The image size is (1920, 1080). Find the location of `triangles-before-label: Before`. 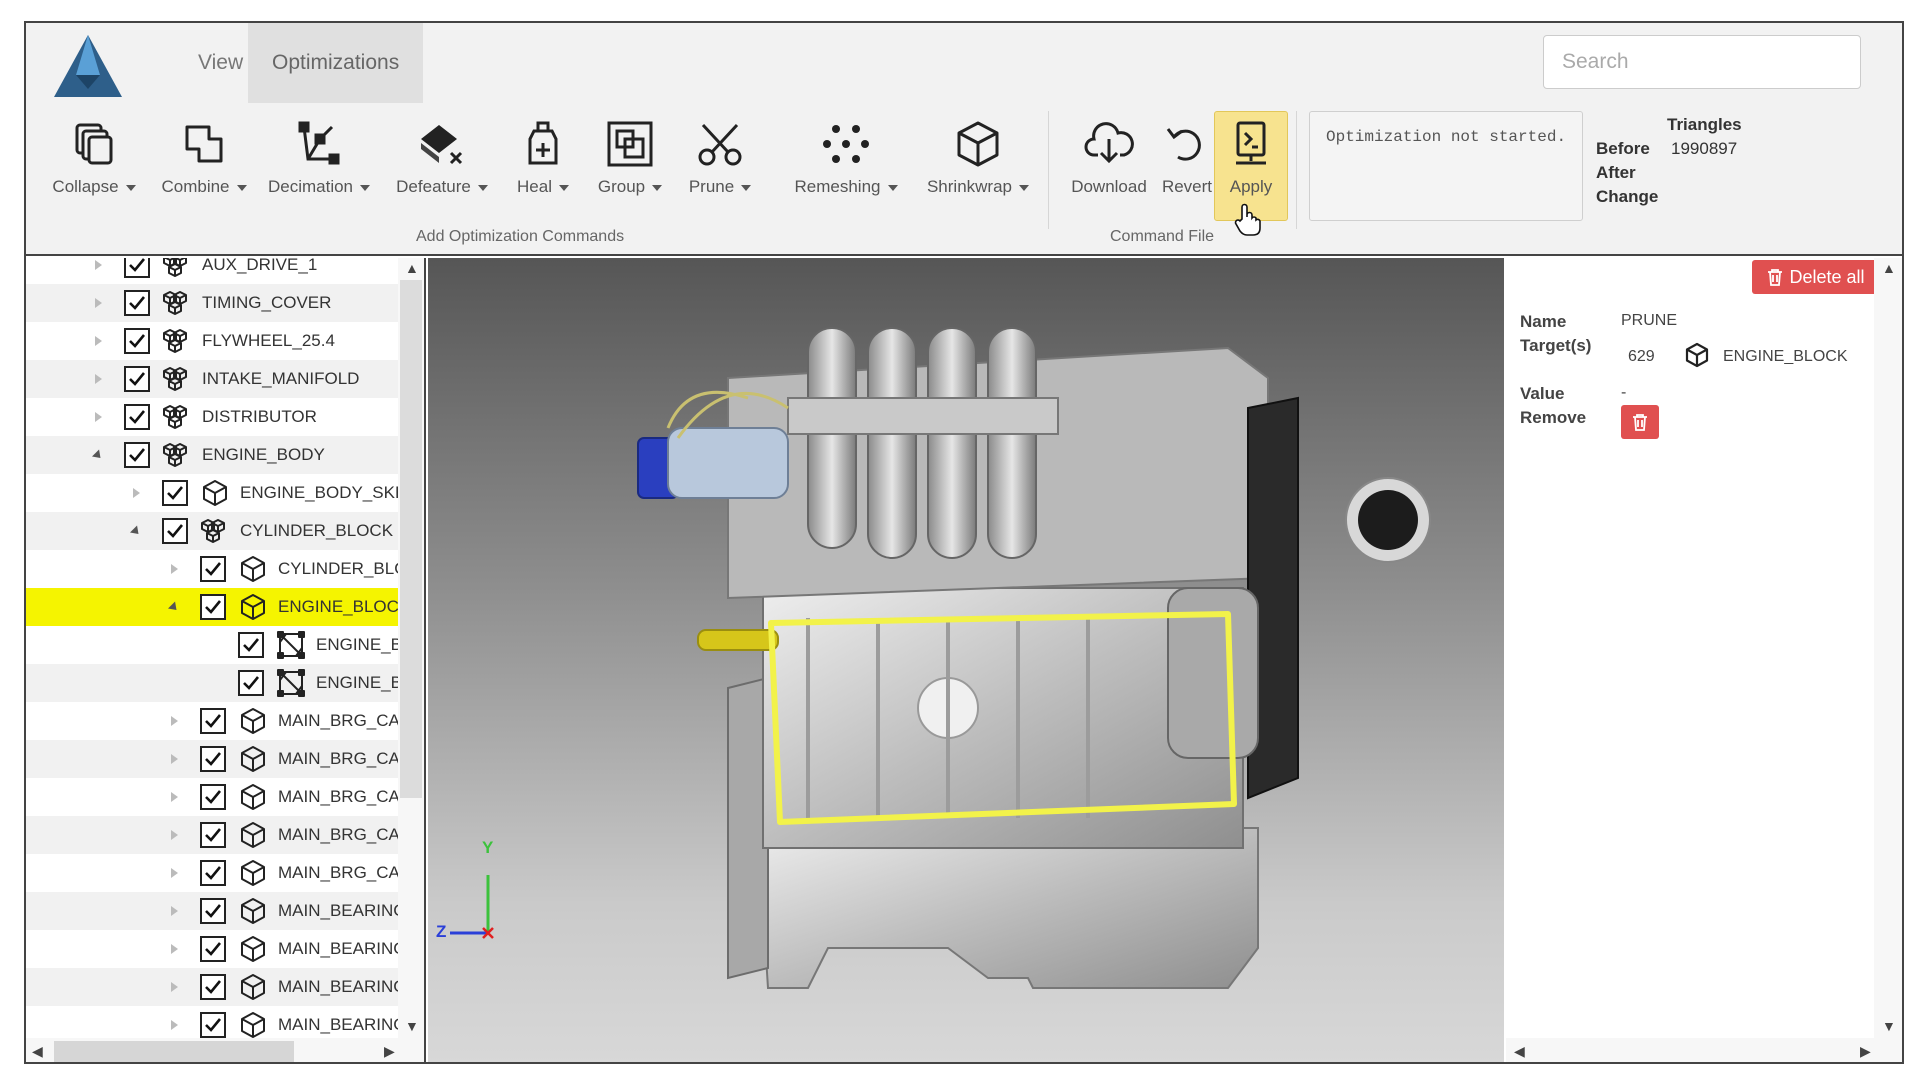

triangles-before-label: Before is located at coordinates (1623, 148).